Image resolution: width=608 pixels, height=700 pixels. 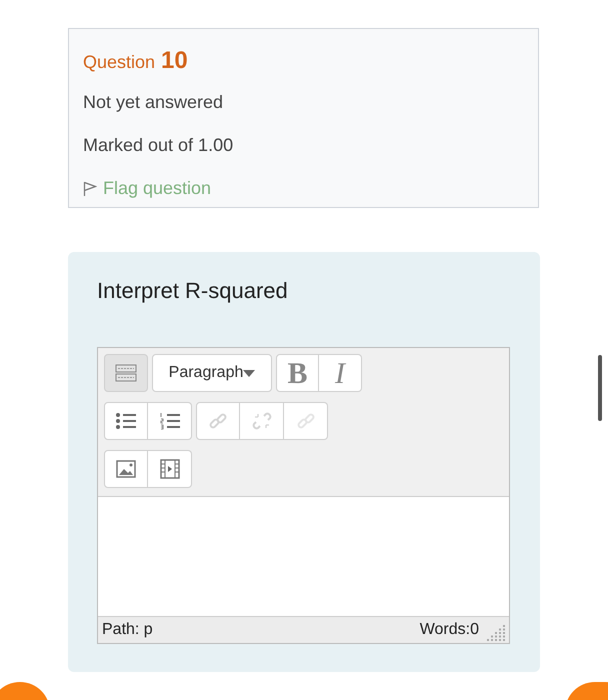 I want to click on unlink-icon, so click(x=262, y=421).